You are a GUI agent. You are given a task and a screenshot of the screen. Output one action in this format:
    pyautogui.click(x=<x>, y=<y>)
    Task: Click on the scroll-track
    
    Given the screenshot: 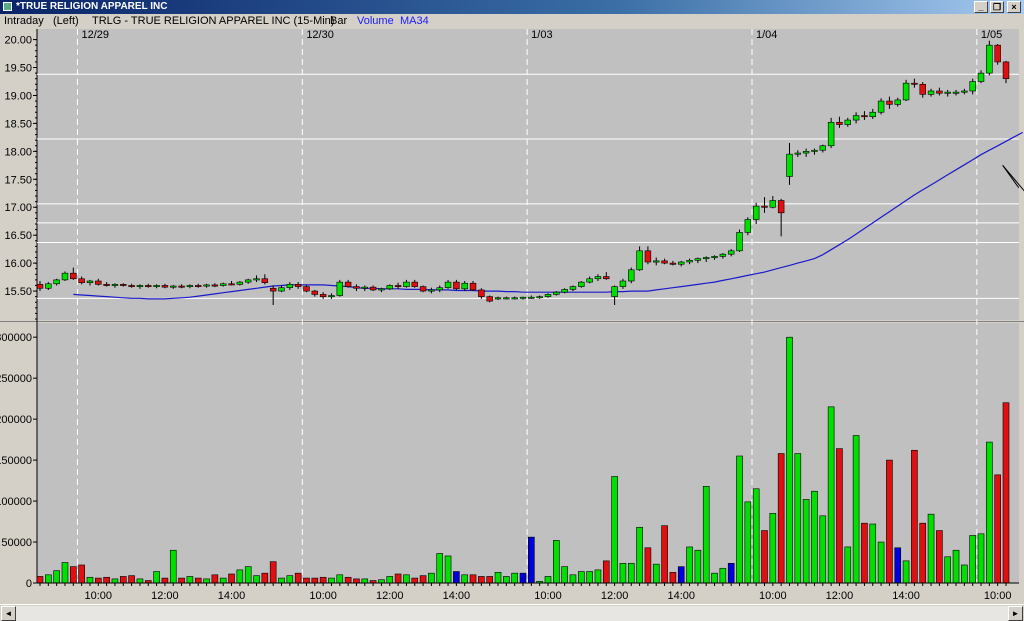 What is the action you would take?
    pyautogui.click(x=512, y=613)
    